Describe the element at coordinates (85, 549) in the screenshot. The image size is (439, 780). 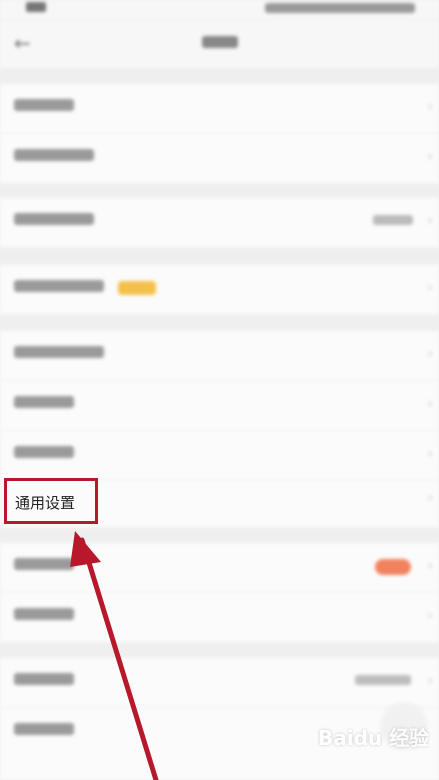
I see `arrow-head` at that location.